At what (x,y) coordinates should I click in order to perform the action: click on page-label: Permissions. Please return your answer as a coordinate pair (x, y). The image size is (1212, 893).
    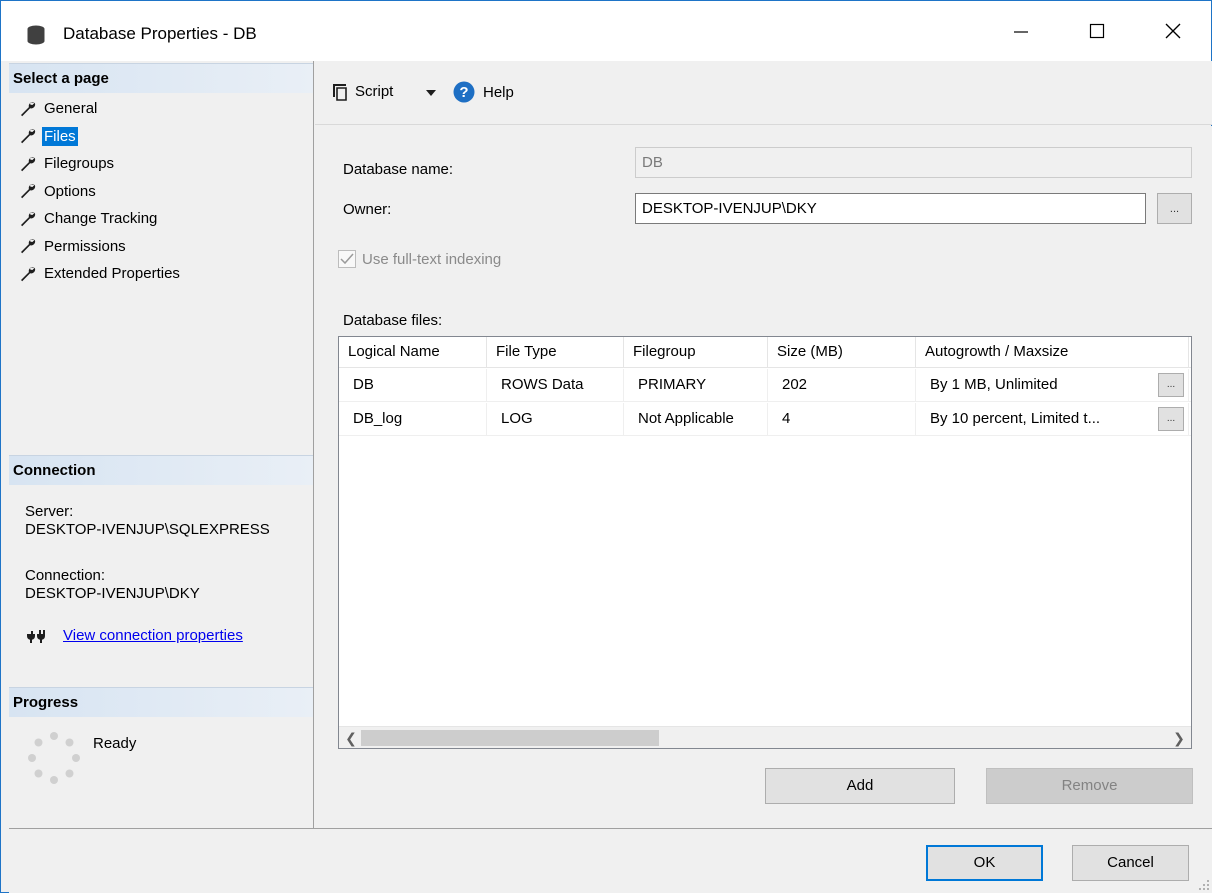
    Looking at the image, I should click on (85, 246).